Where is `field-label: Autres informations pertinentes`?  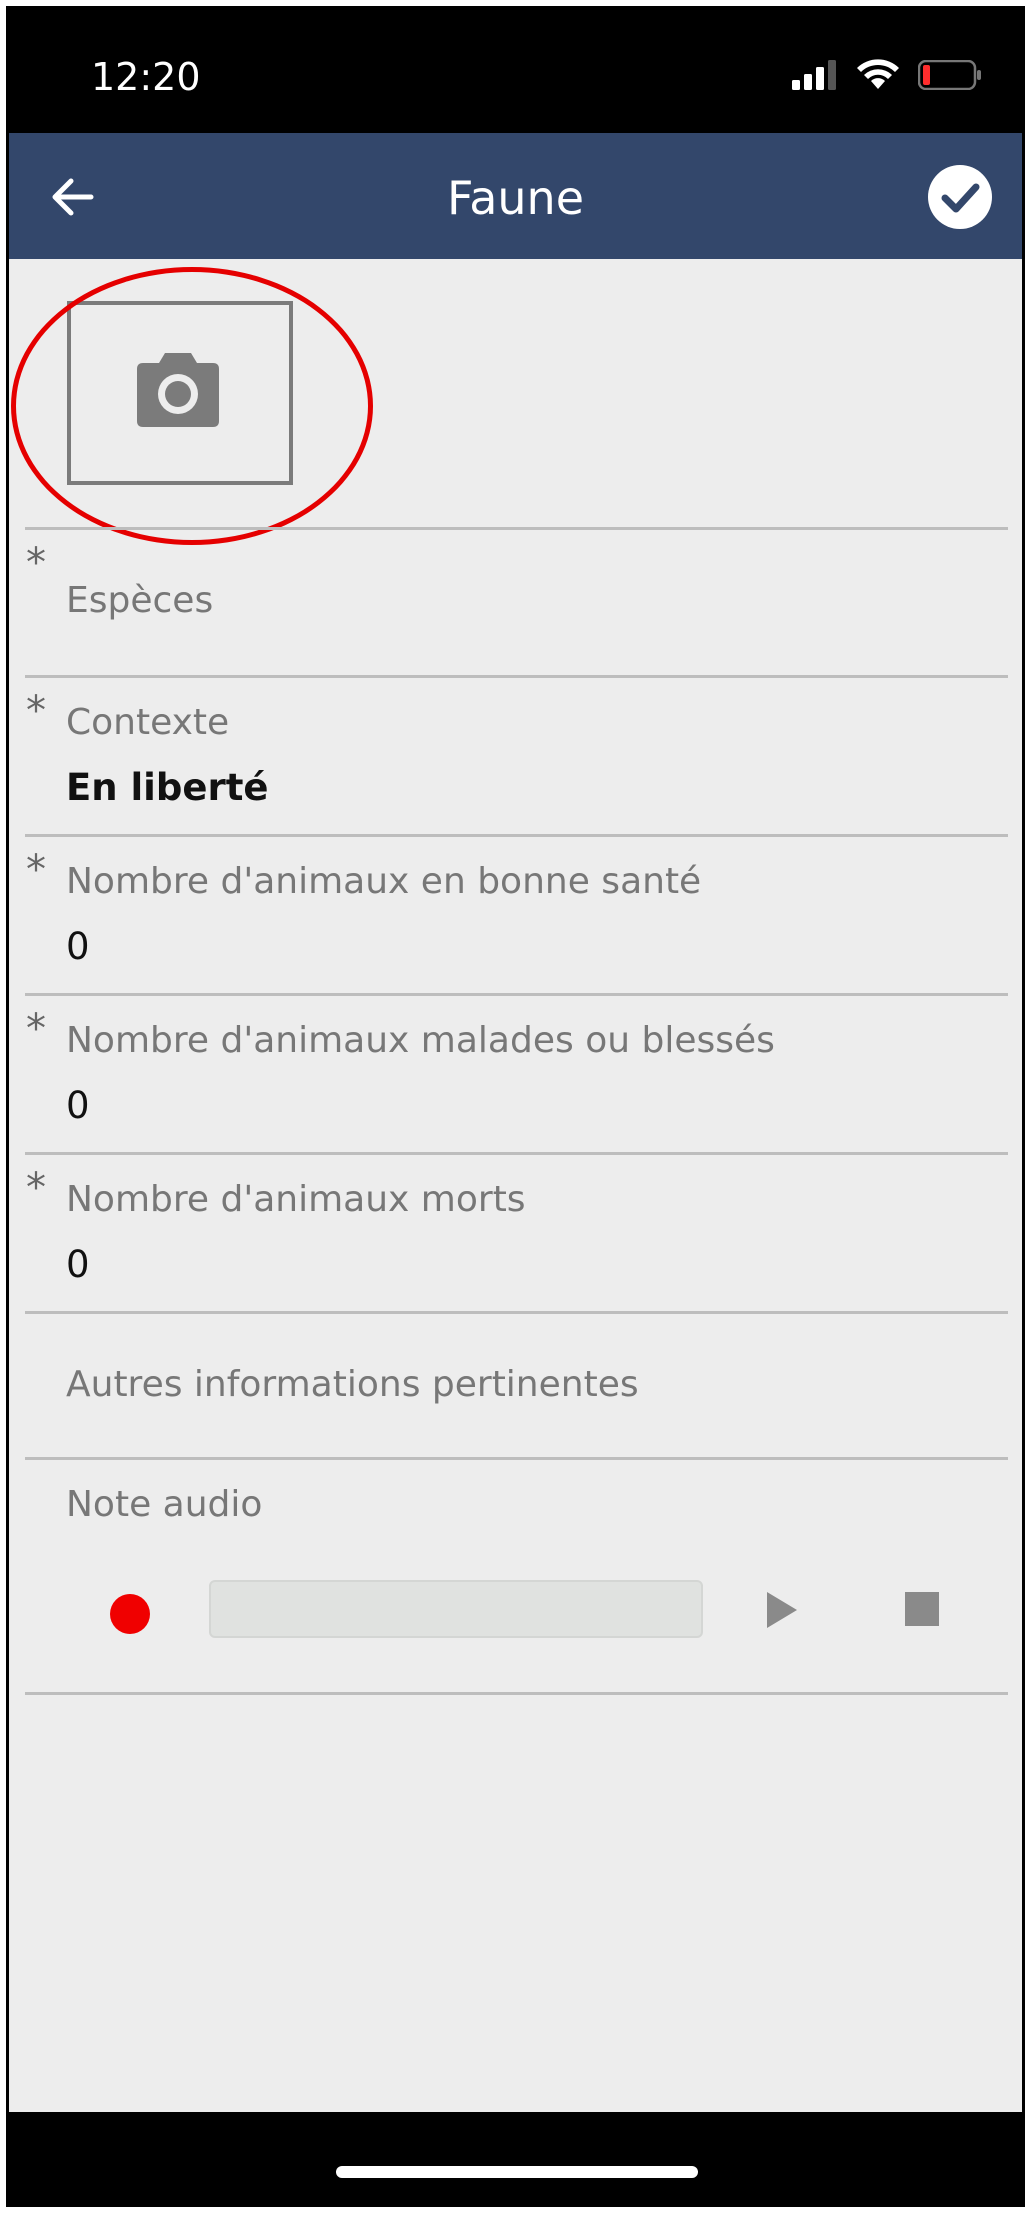
field-label: Autres informations pertinentes is located at coordinates (352, 1384).